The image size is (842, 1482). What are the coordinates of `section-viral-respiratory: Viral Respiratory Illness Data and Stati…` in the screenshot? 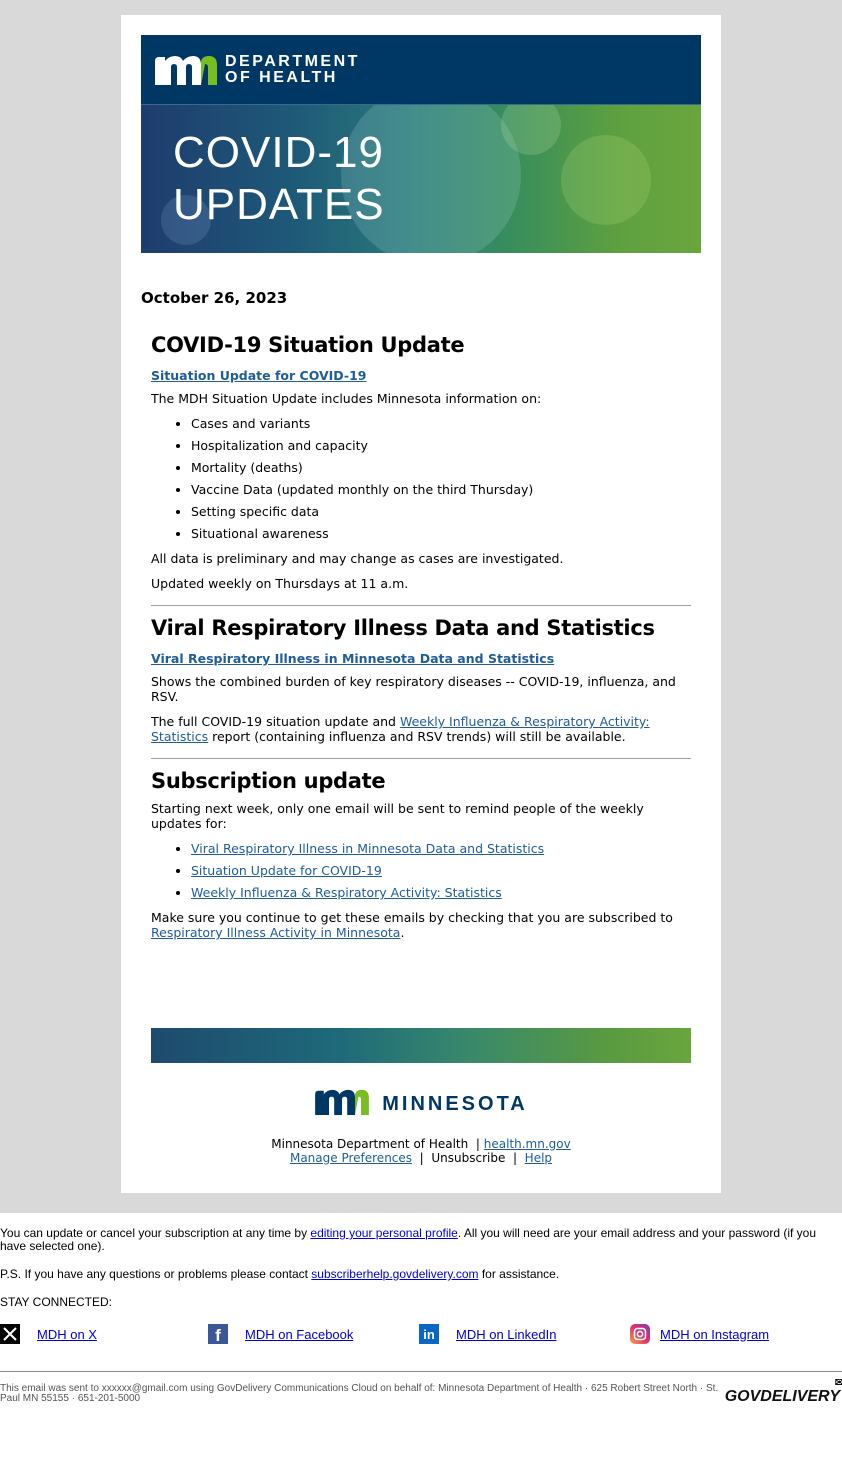 It's located at (421, 680).